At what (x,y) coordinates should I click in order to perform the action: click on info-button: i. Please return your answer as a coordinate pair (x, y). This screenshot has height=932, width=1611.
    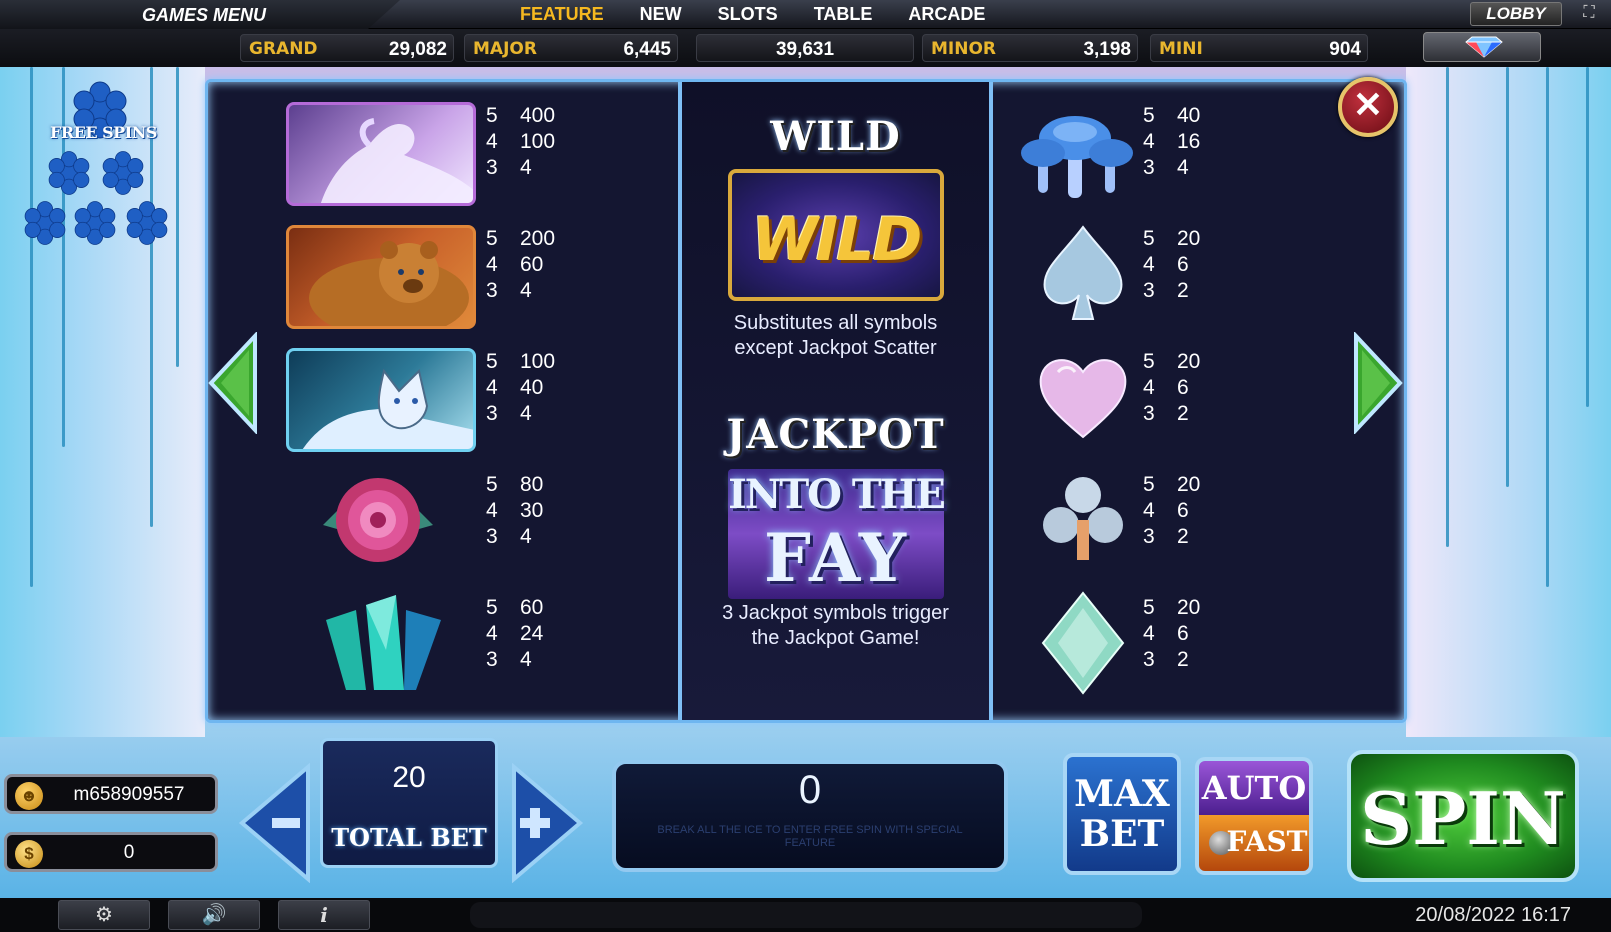
    Looking at the image, I should click on (324, 915).